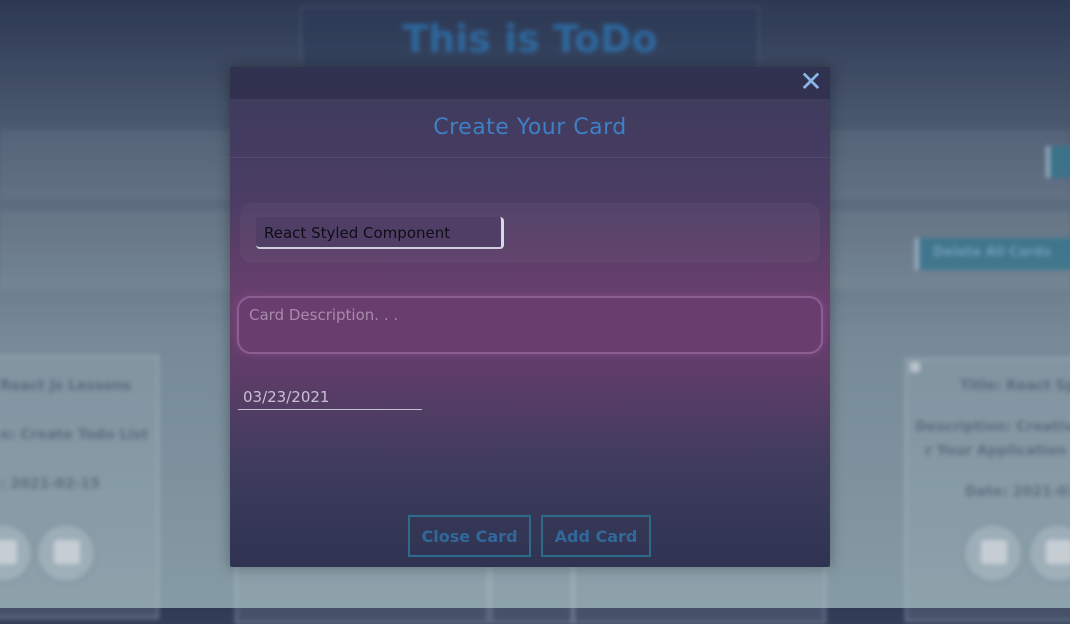 The height and width of the screenshot is (624, 1070). Describe the element at coordinates (596, 536) in the screenshot. I see `add-card-button: Add Card` at that location.